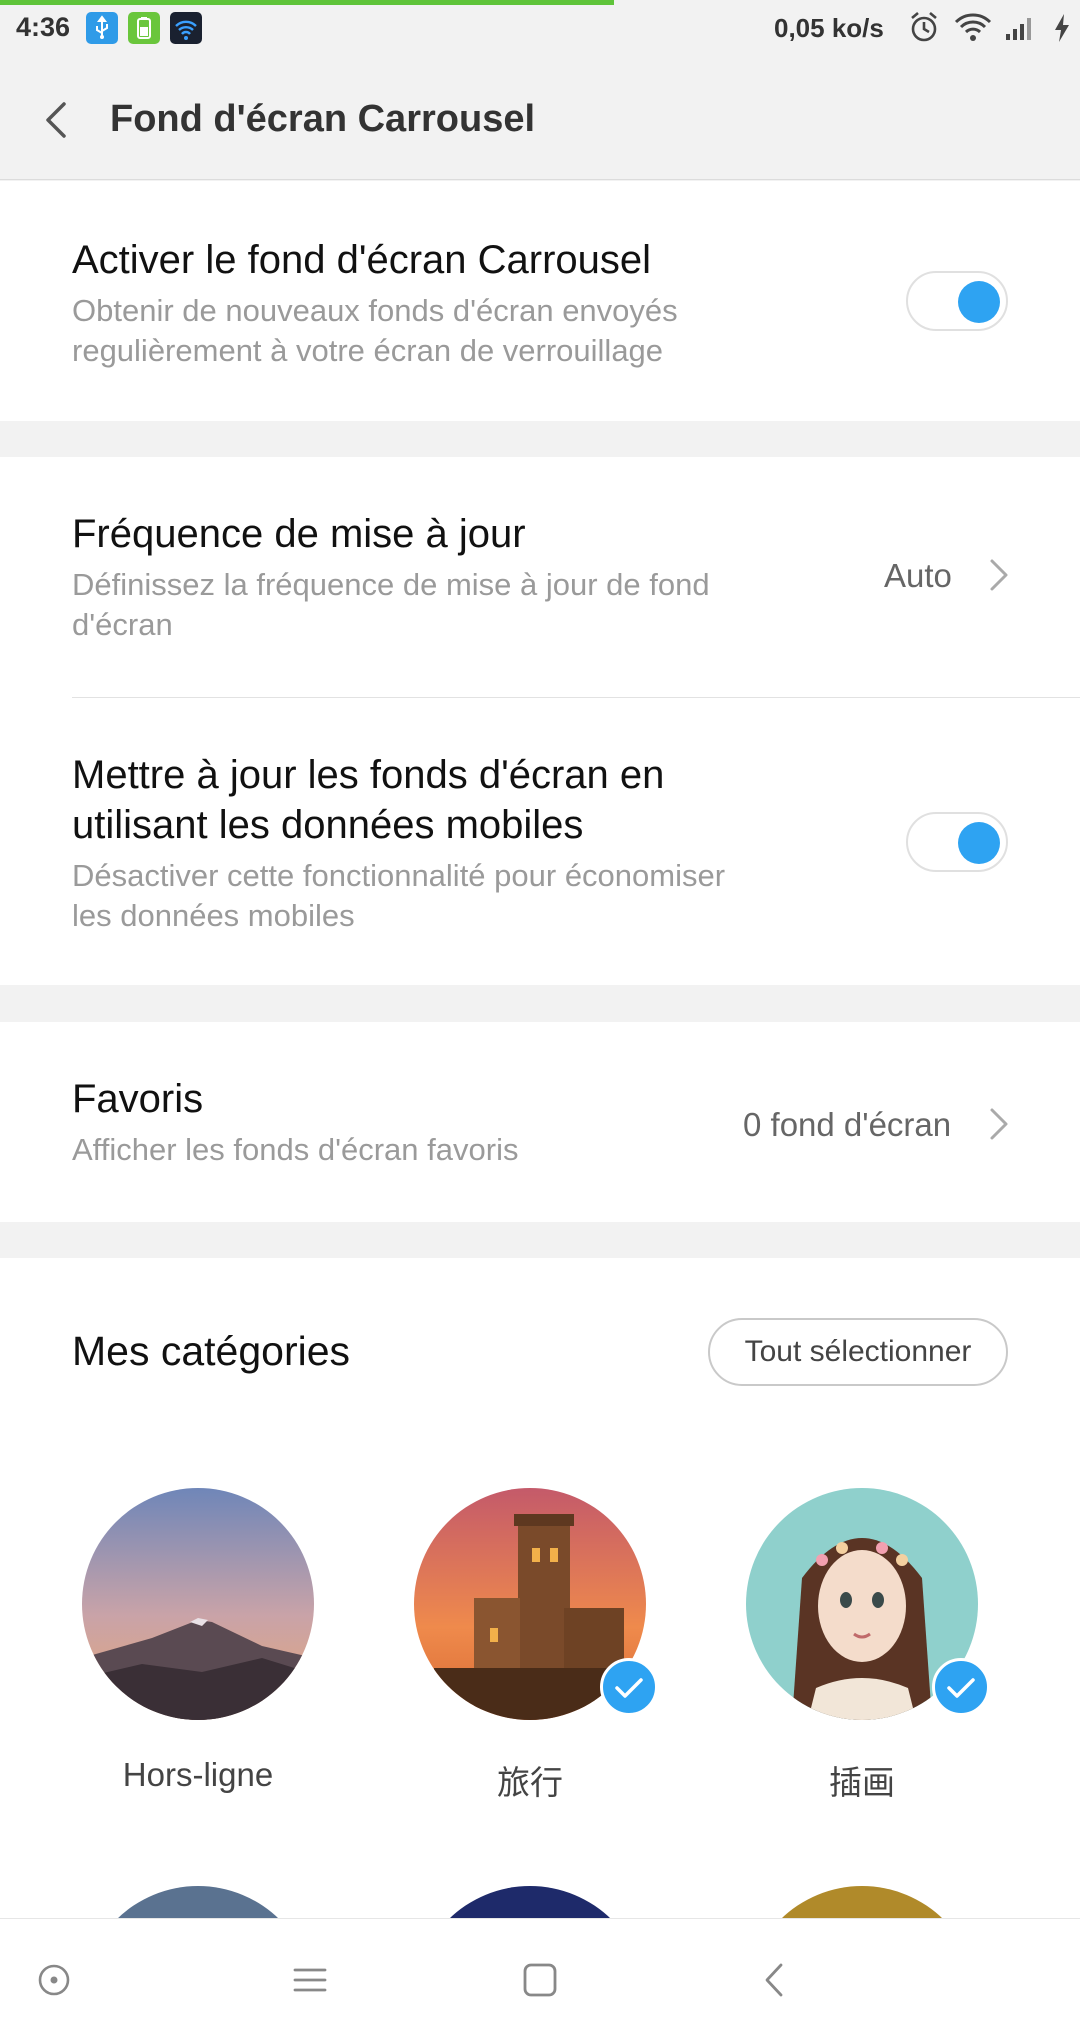 The height and width of the screenshot is (2040, 1080). Describe the element at coordinates (323, 119) in the screenshot. I see `page-title: Fond d'écran Carrousel` at that location.